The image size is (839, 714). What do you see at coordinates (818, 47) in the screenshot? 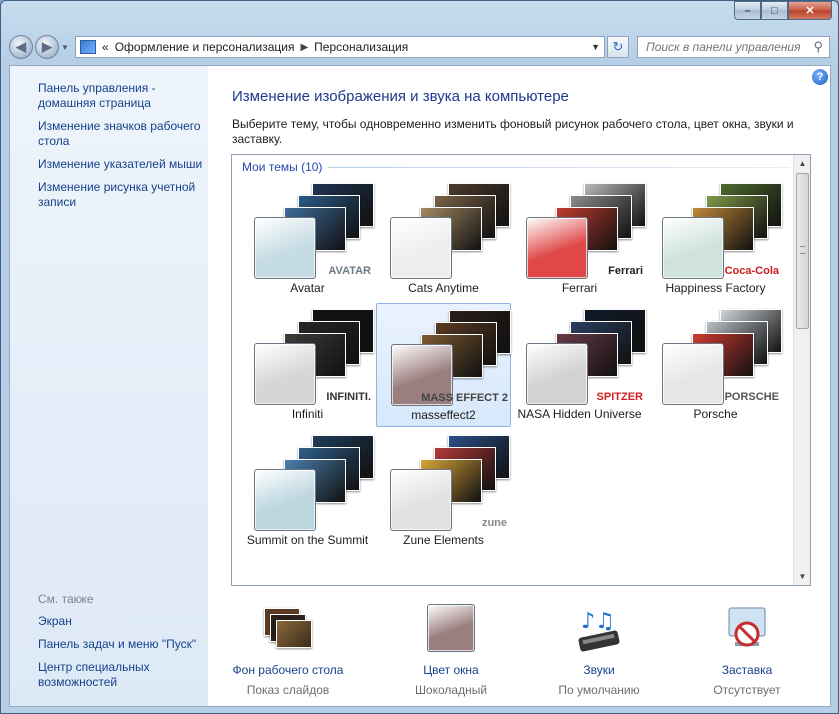
I see `search-icon: ⚲` at bounding box center [818, 47].